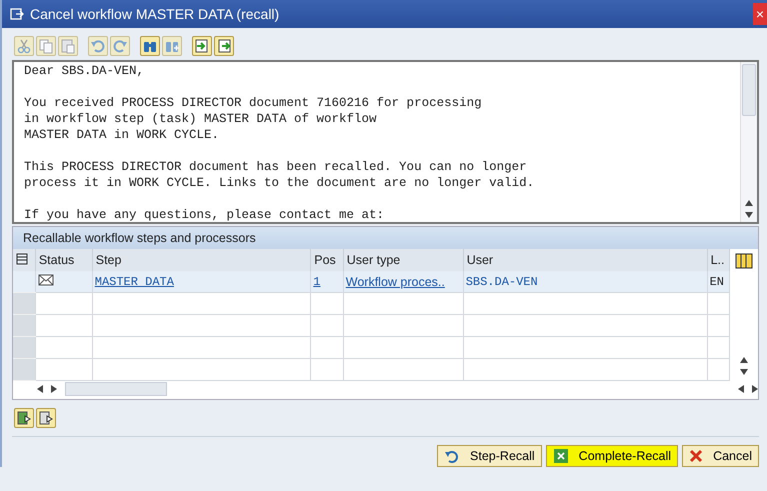 The height and width of the screenshot is (491, 767). What do you see at coordinates (150, 46) in the screenshot?
I see `find-button` at bounding box center [150, 46].